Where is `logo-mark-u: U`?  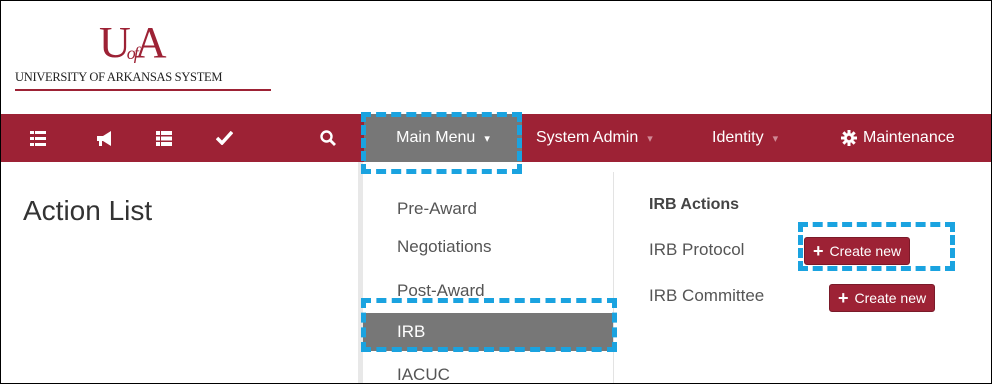
logo-mark-u: U is located at coordinates (115, 42).